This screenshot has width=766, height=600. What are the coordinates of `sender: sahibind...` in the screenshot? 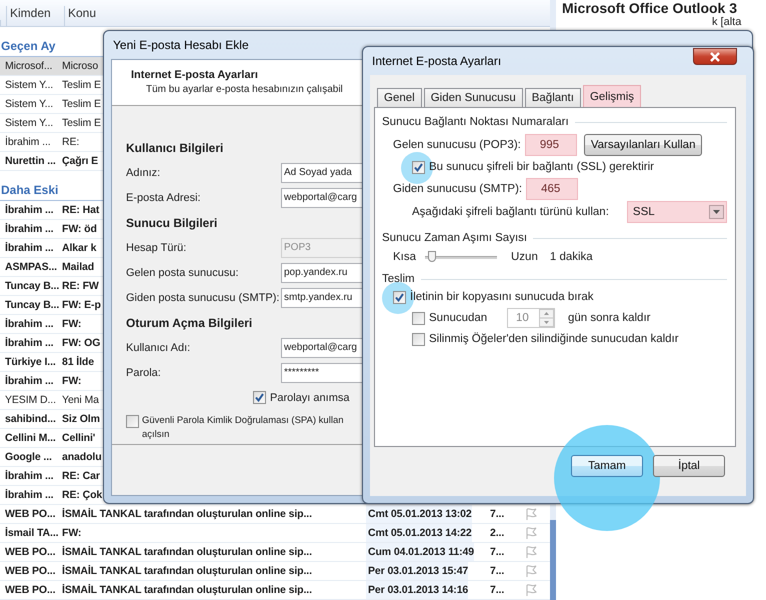 It's located at (30, 419).